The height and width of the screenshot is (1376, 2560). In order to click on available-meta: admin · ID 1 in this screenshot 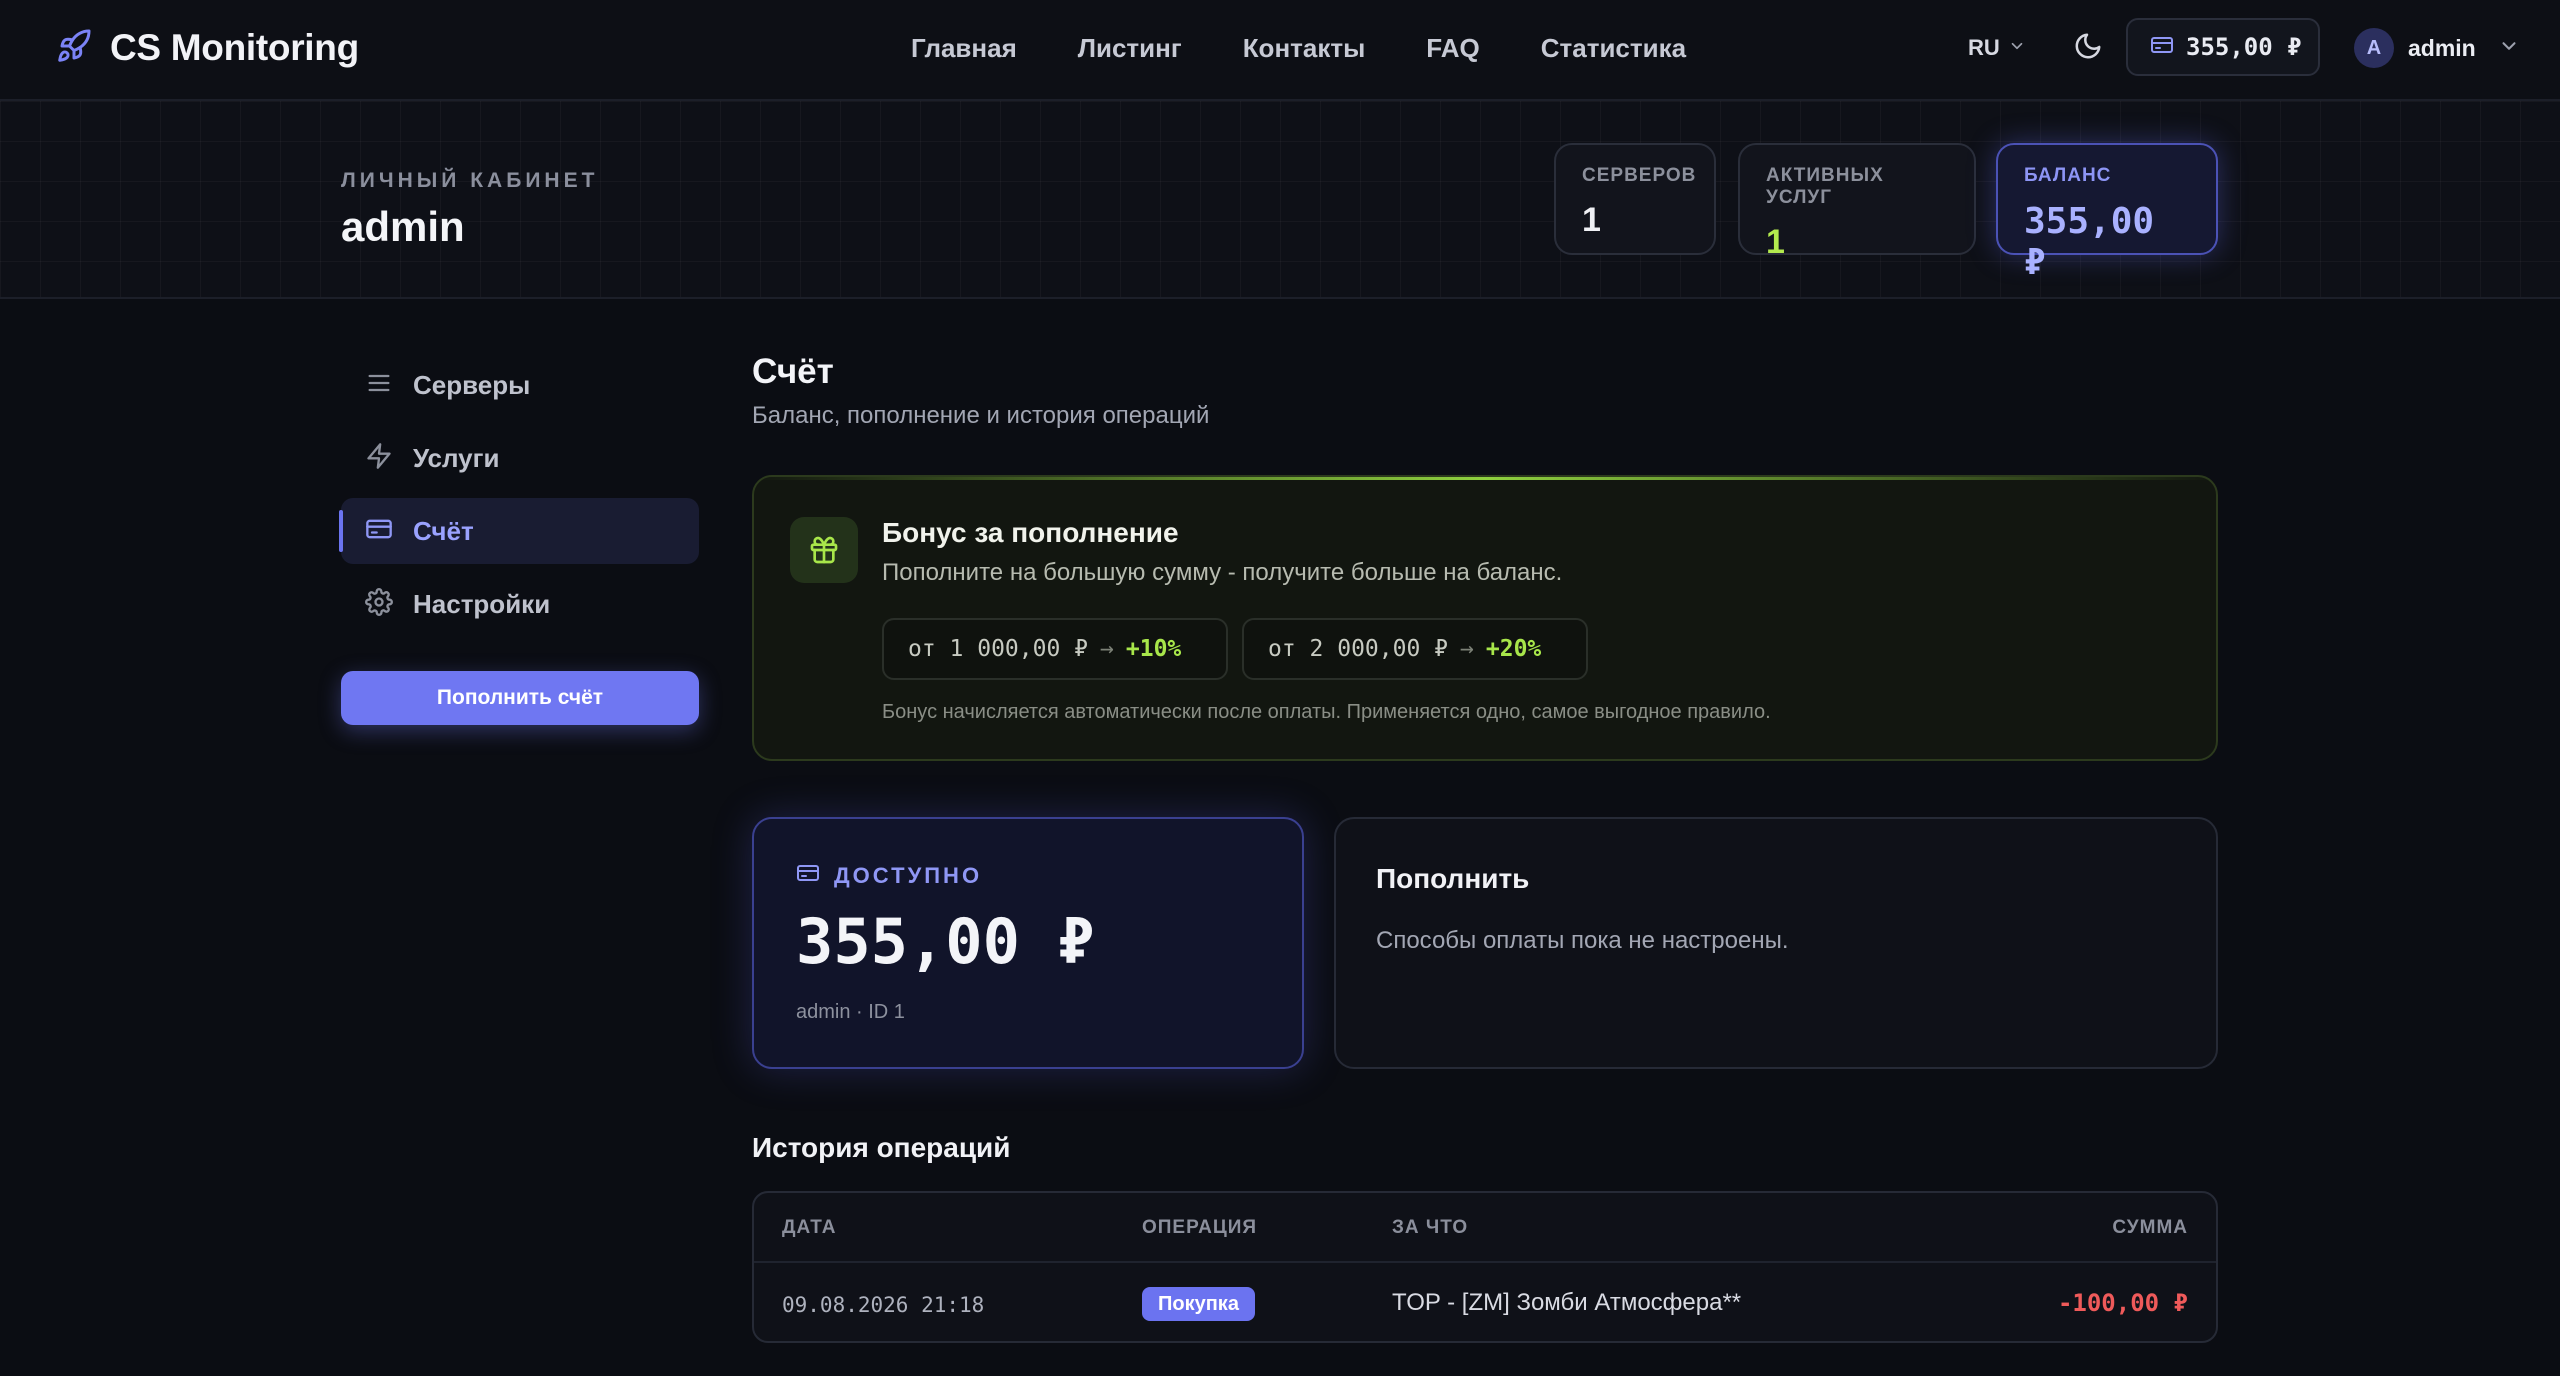, I will do `click(850, 1012)`.